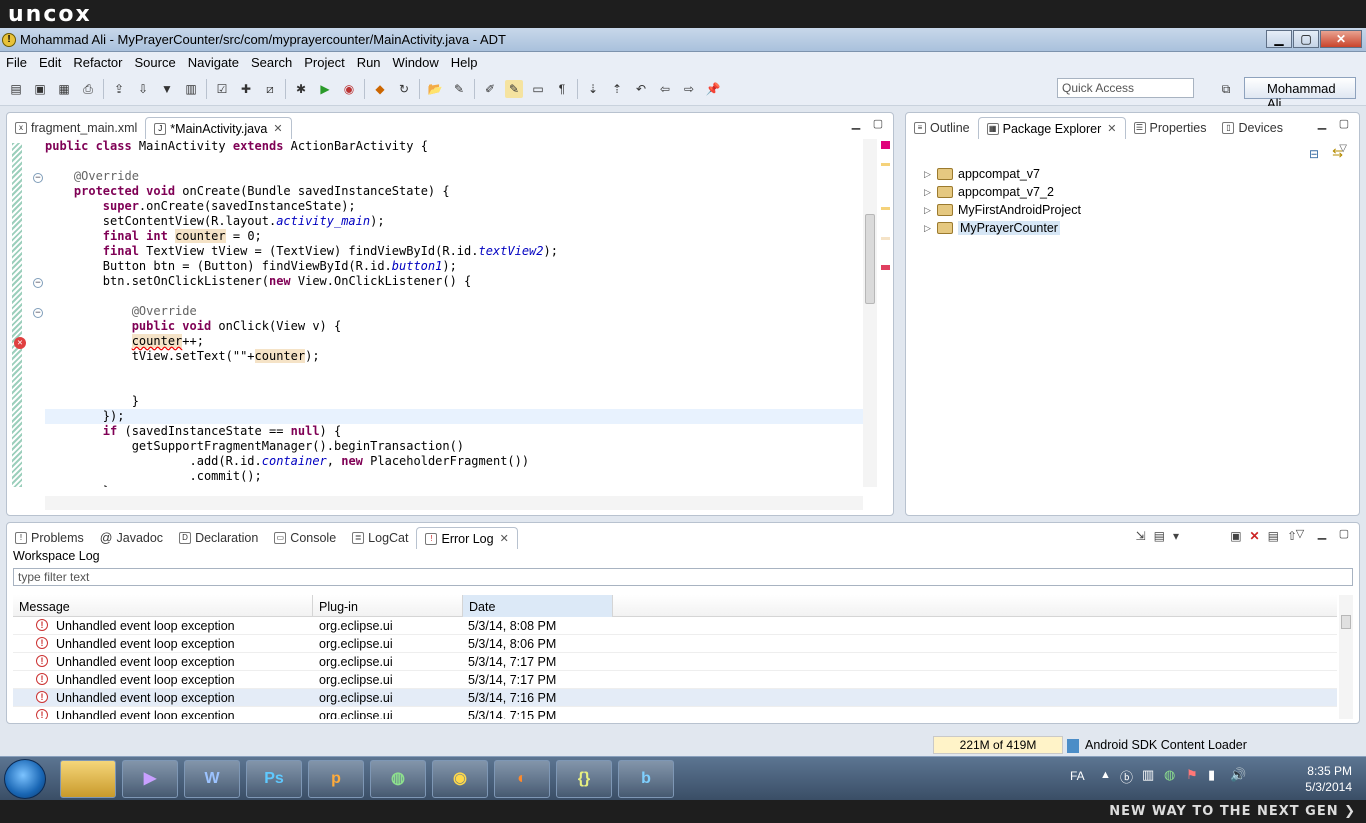  I want to click on tab-logcat: ≣ LogCat, so click(380, 538).